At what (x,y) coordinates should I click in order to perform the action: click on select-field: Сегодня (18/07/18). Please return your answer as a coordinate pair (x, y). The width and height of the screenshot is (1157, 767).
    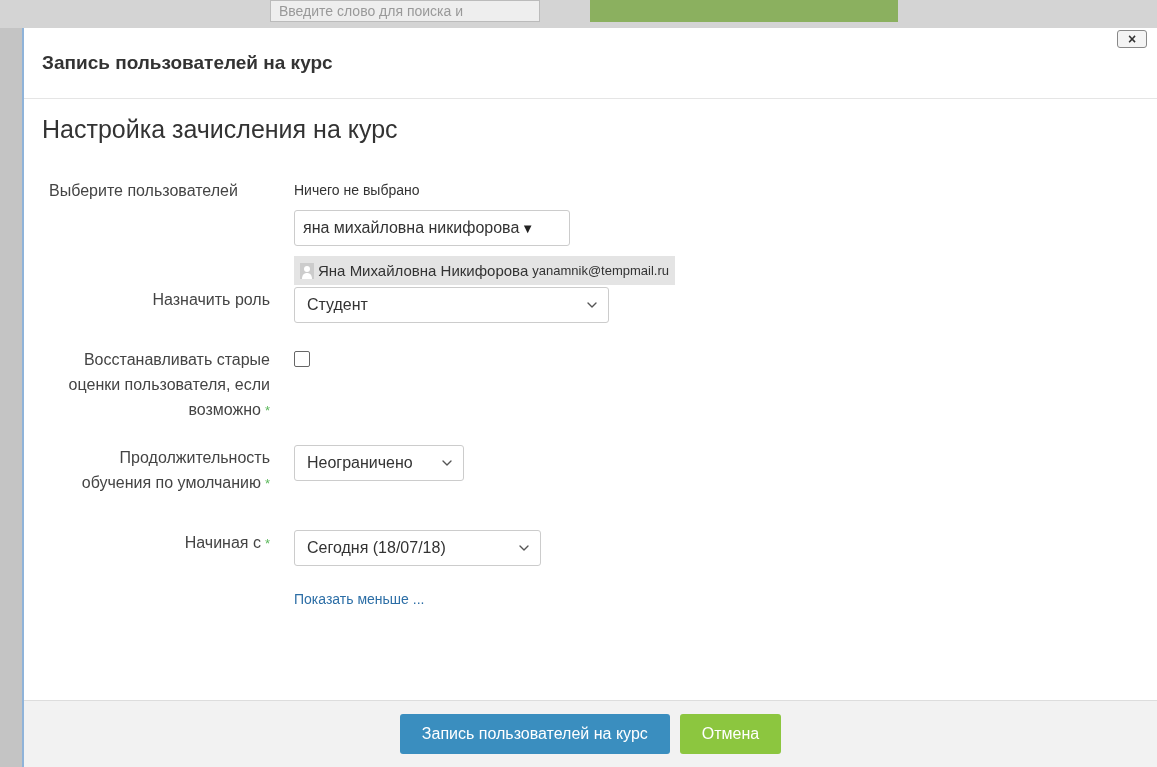
    Looking at the image, I should click on (417, 548).